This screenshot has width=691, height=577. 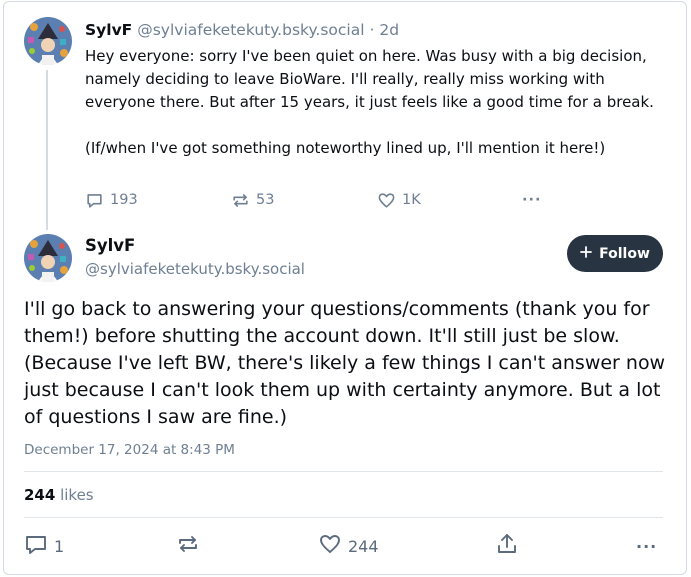 I want to click on divider-top, so click(x=343, y=471).